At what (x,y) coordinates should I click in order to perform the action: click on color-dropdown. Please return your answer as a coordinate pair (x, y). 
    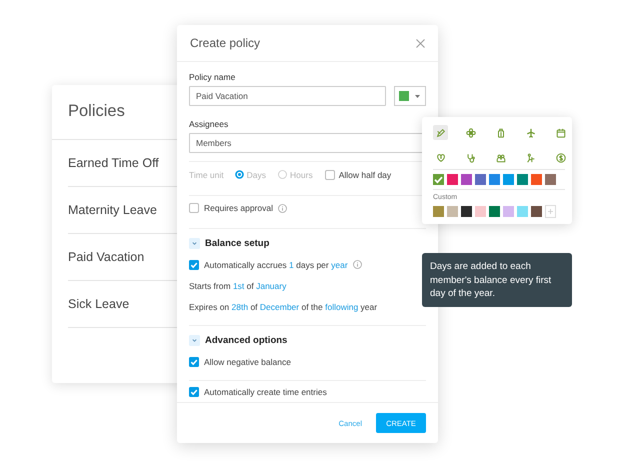
    Looking at the image, I should click on (410, 96).